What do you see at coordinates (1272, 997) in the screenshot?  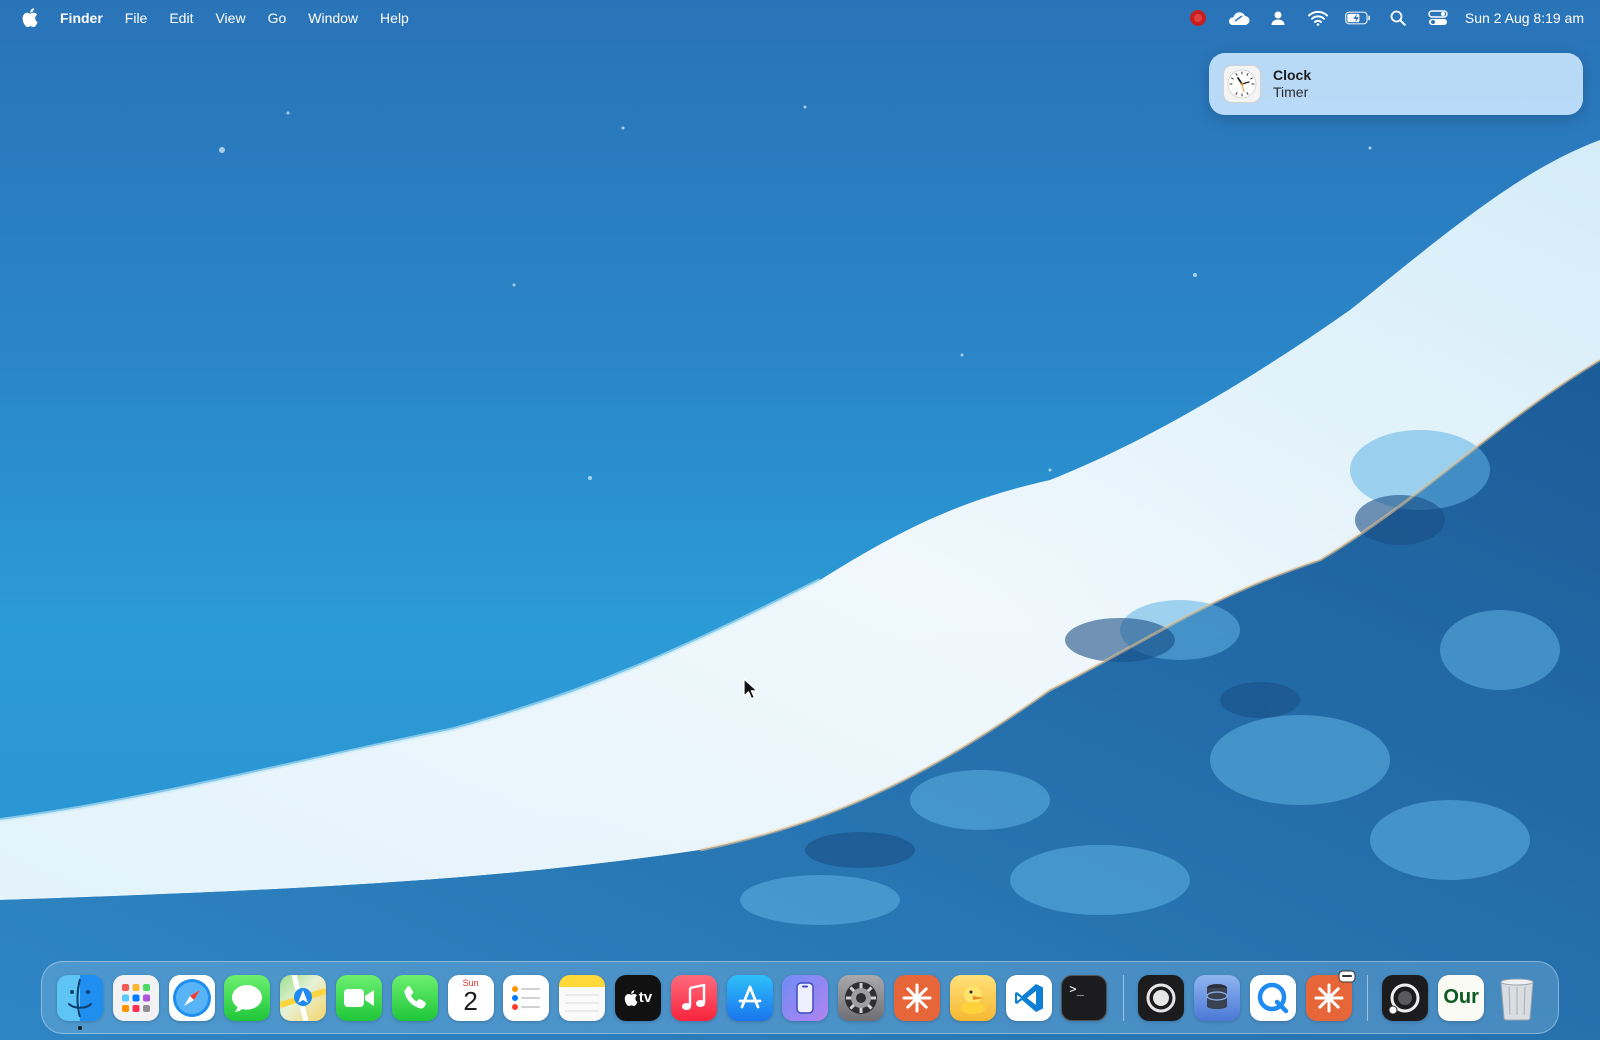 I see `q-icon` at bounding box center [1272, 997].